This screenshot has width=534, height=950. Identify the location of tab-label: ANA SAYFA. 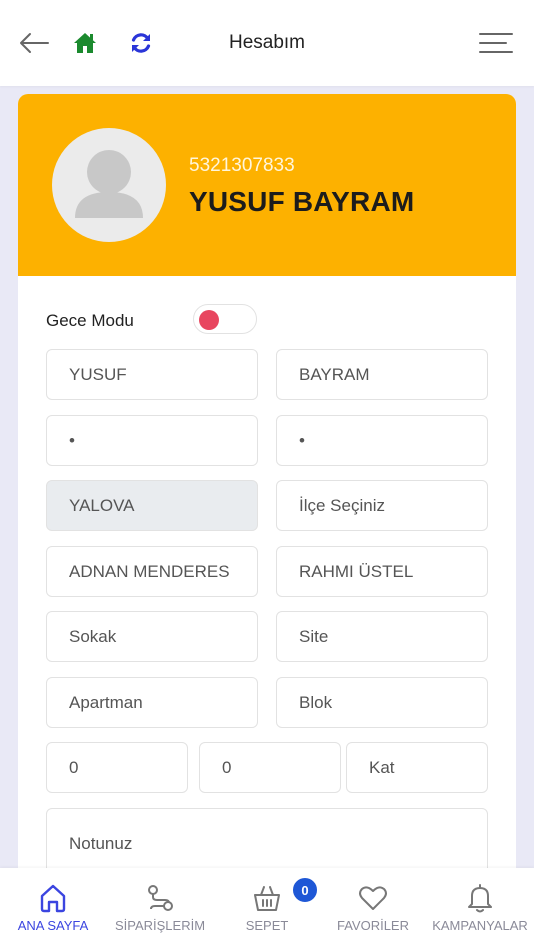
(53, 925).